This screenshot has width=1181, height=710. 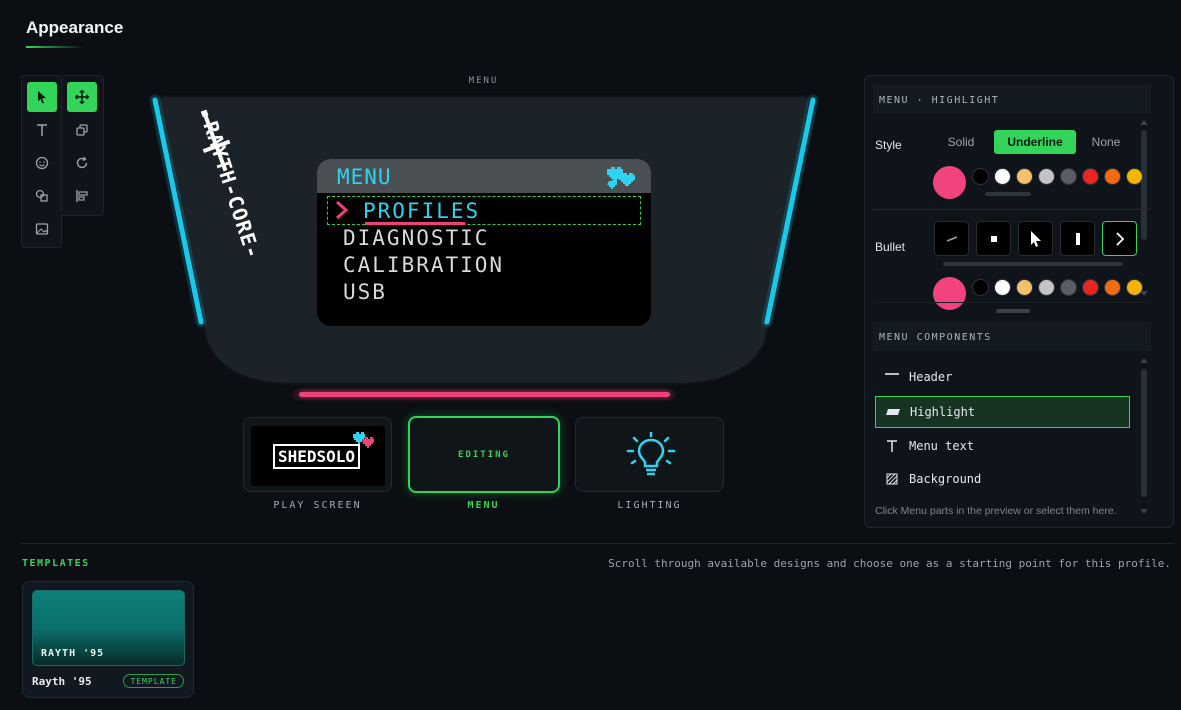 I want to click on bullet-row-scrollbar, so click(x=1033, y=264).